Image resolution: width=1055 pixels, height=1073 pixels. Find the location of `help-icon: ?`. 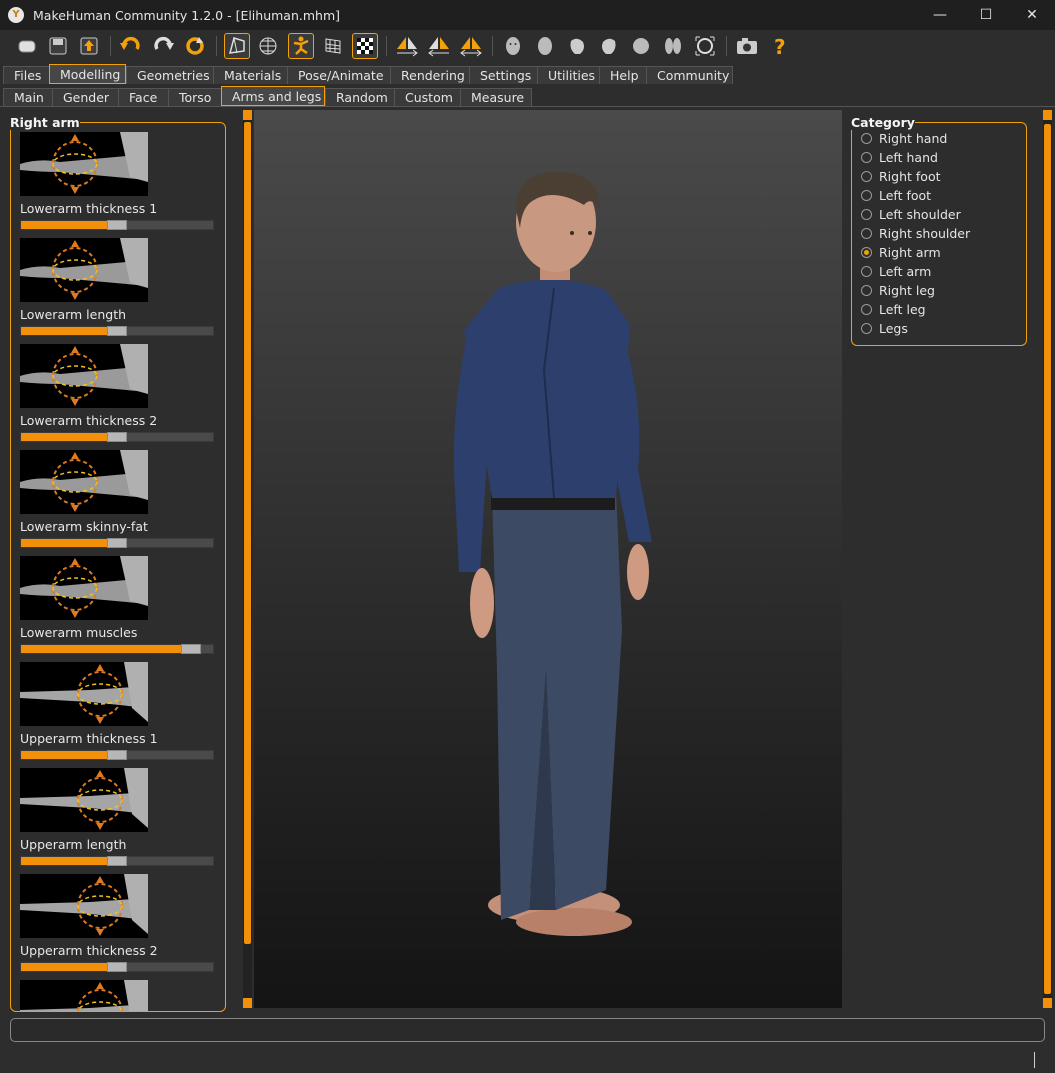

help-icon: ? is located at coordinates (779, 46).